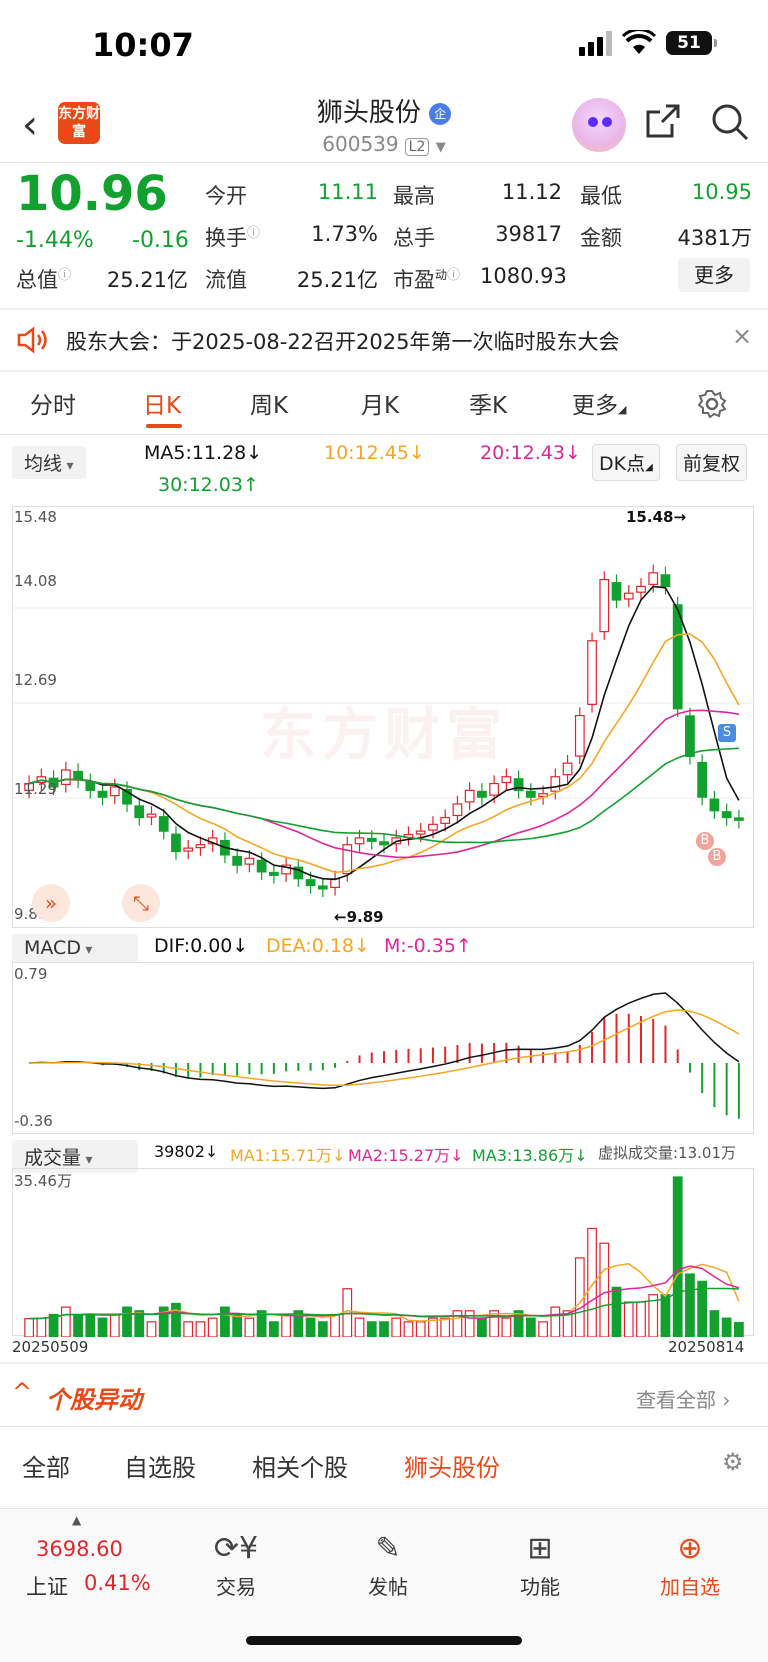  Describe the element at coordinates (690, 1565) in the screenshot. I see `add-watchlist-button: ⊕ 加自选` at that location.